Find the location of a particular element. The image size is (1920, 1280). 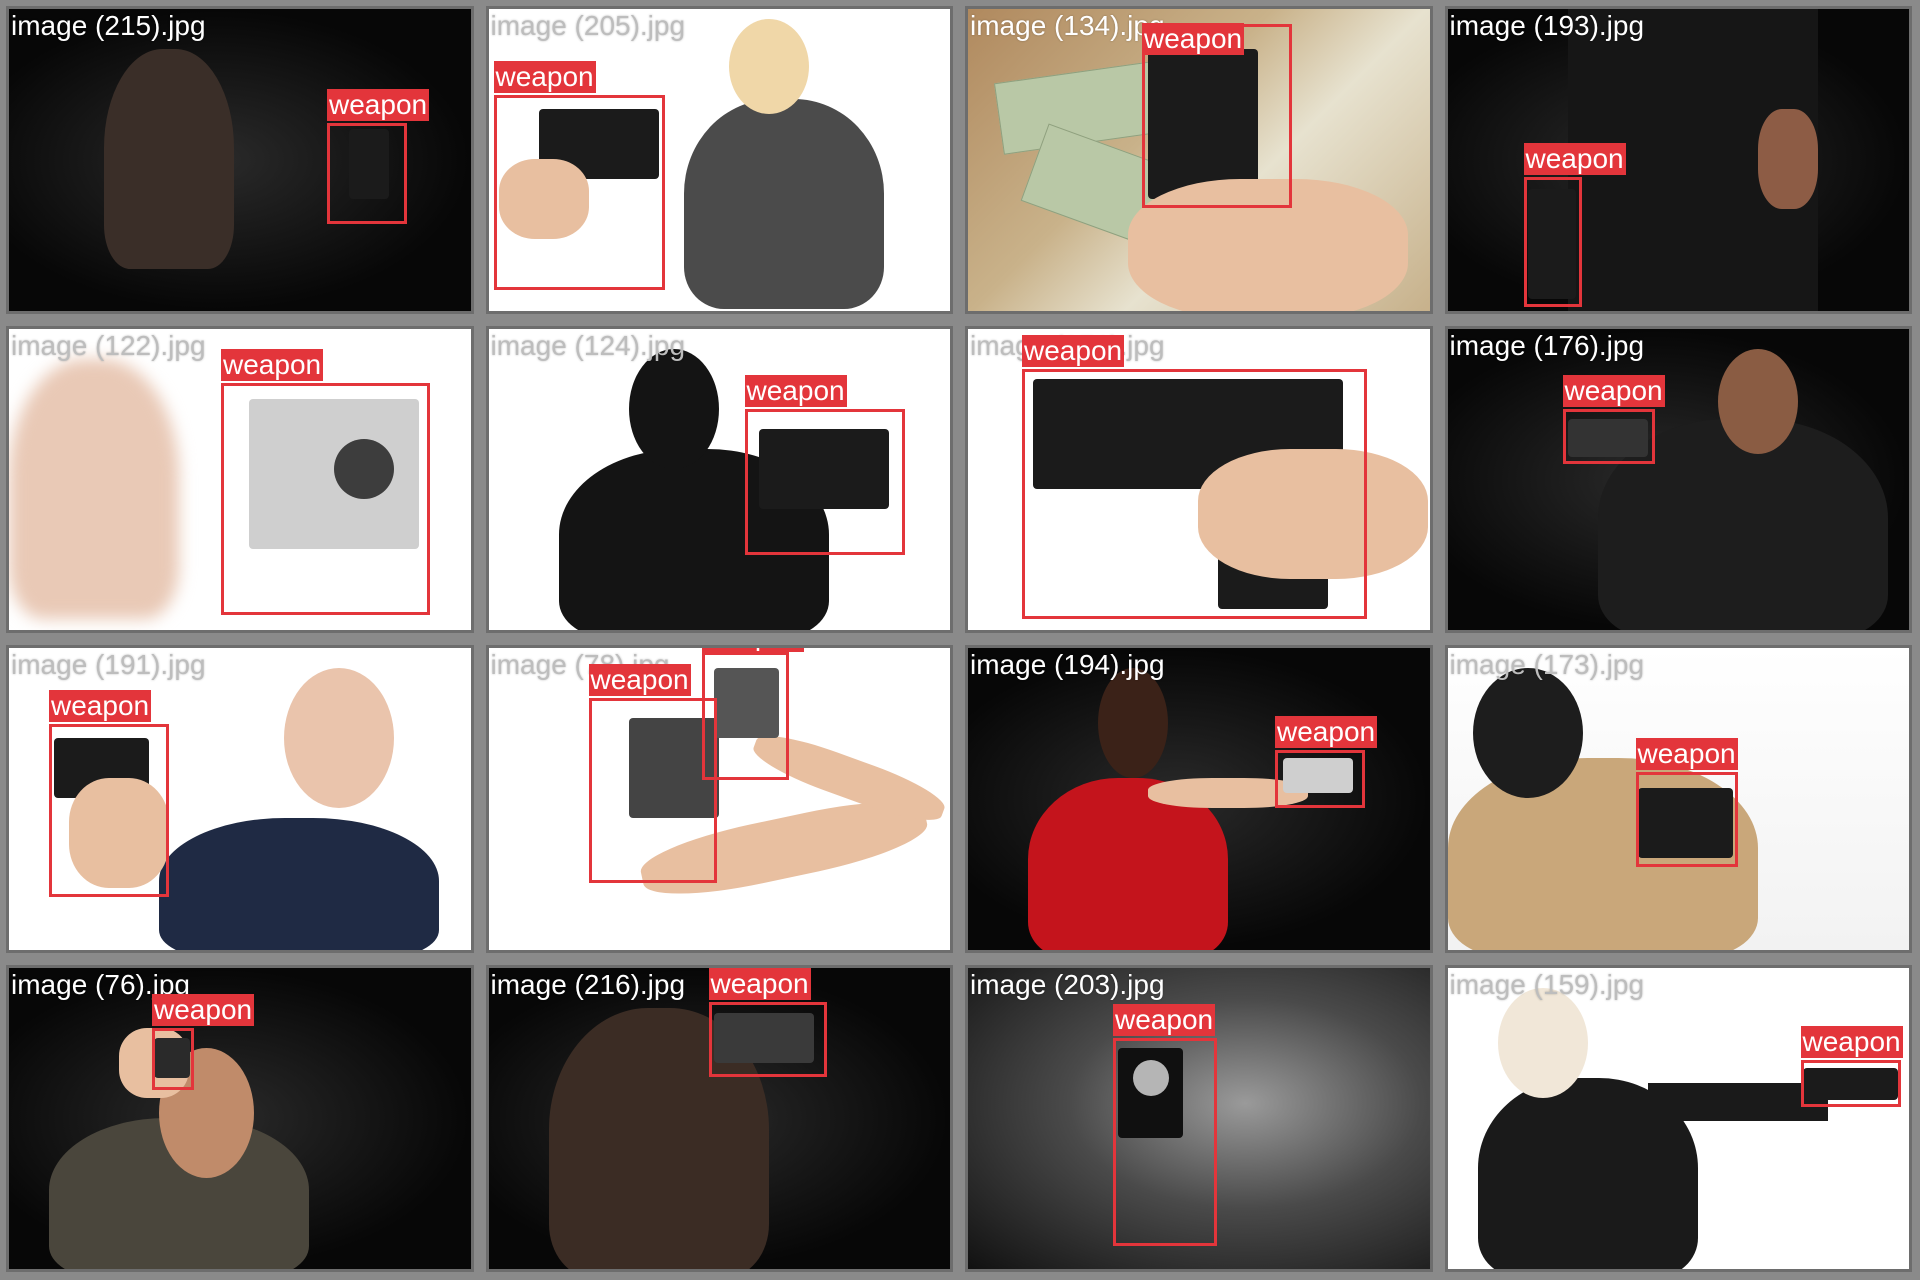

image-tile: image (215).jpg weapon is located at coordinates (240, 160).